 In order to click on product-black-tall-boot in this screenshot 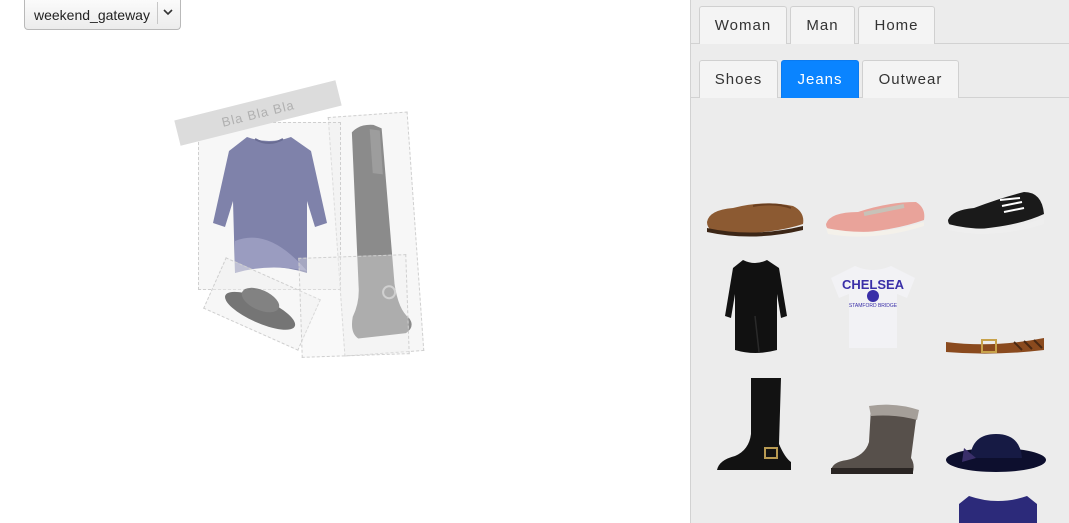, I will do `click(755, 425)`.